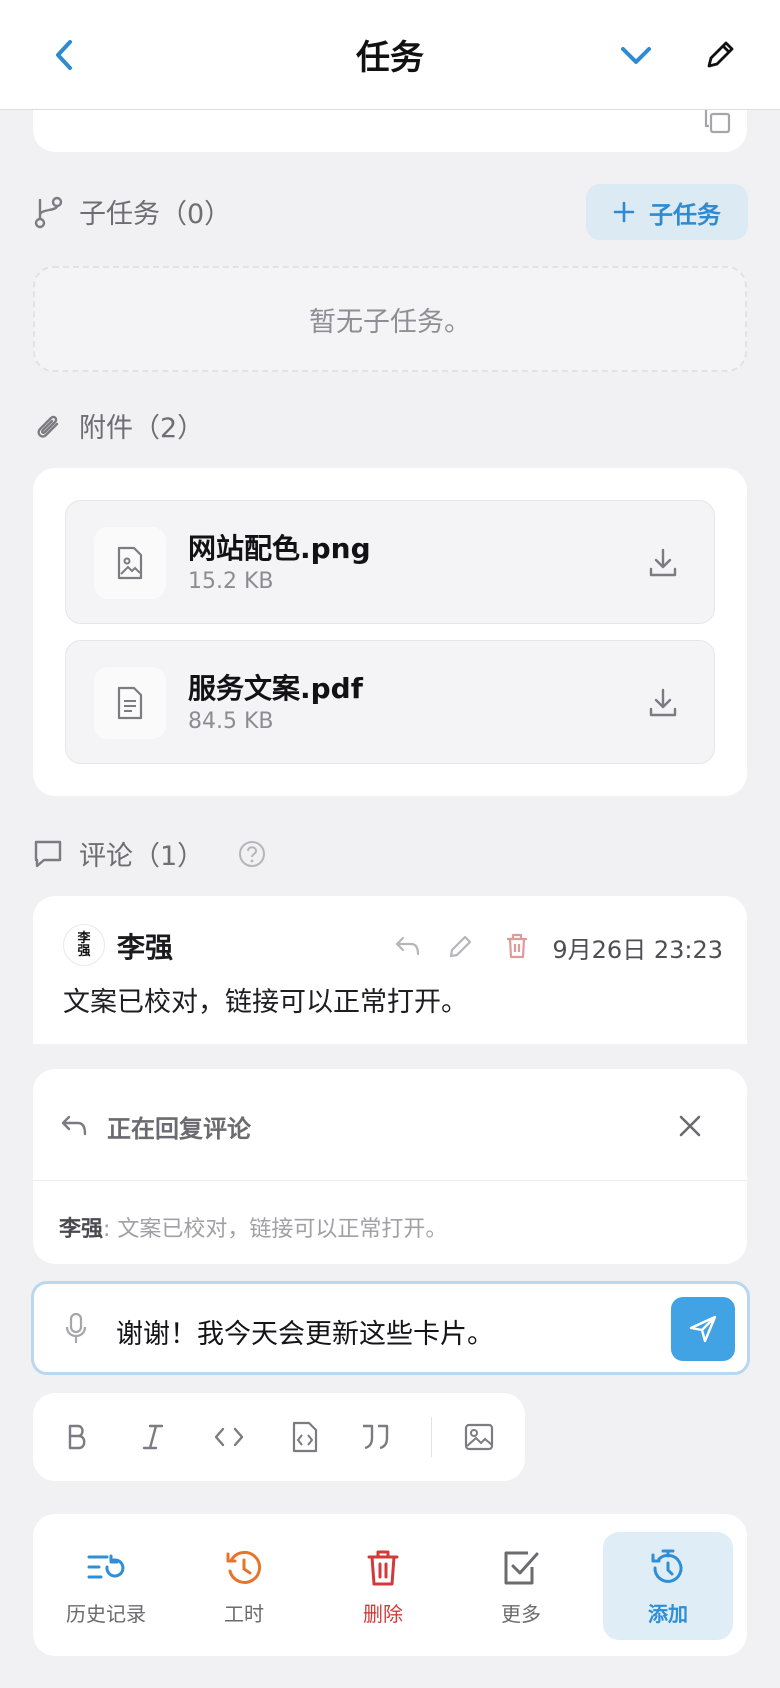  I want to click on tab-label: 删除, so click(383, 1614).